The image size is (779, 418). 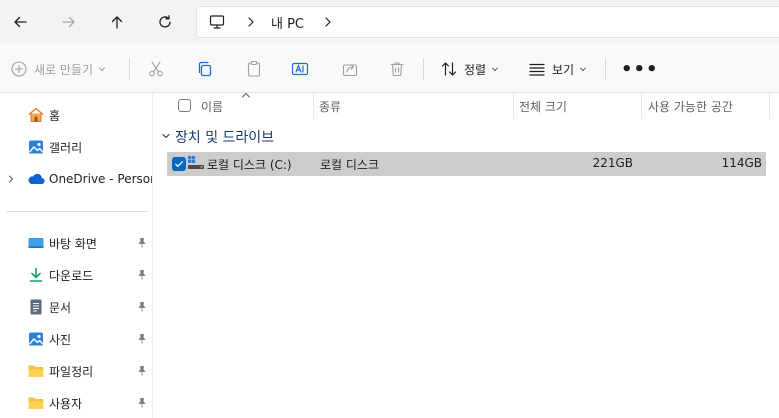 I want to click on share-button, so click(x=350, y=69).